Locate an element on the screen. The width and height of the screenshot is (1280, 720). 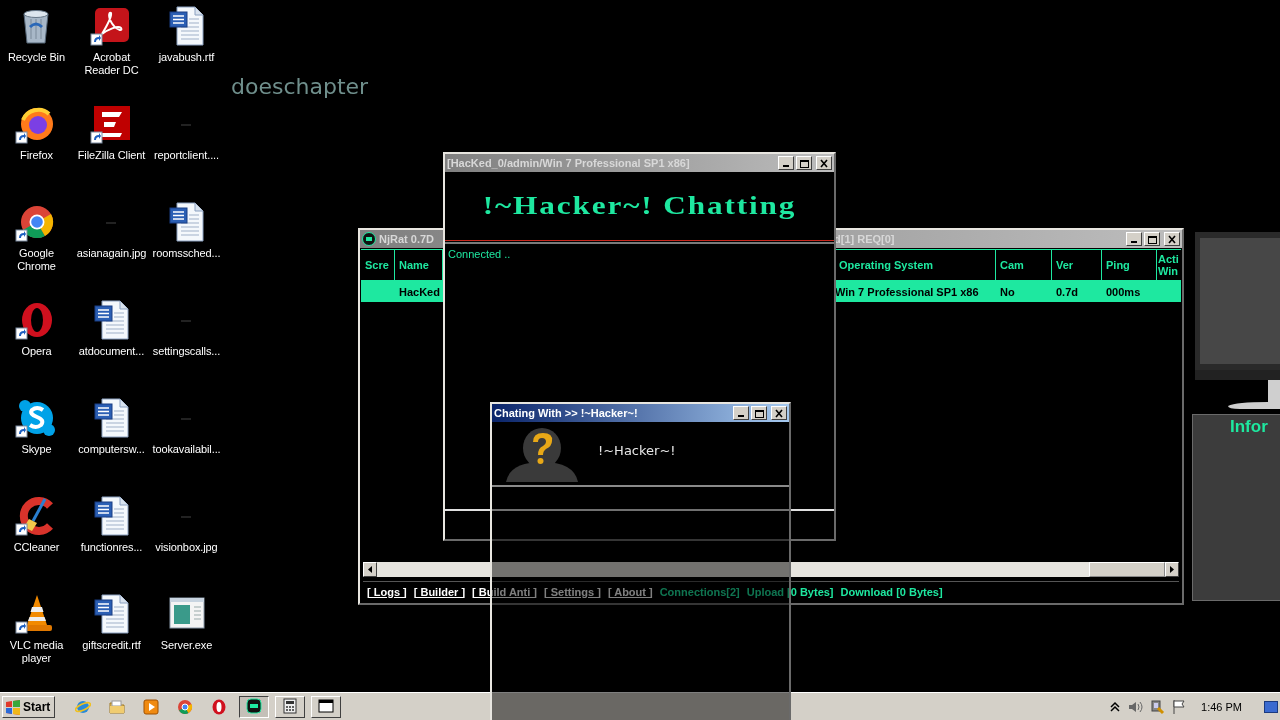
icon-label: Acrobat Reader DC is located at coordinates (111, 64).